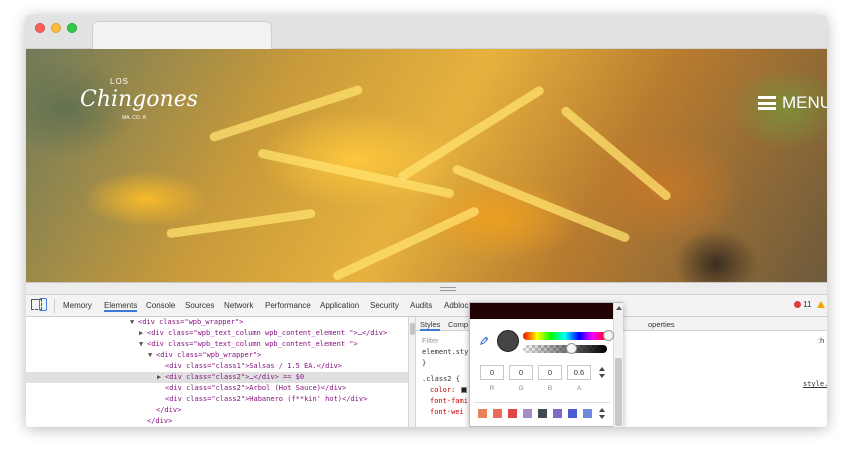  I want to click on css-line: element.sty, so click(445, 352).